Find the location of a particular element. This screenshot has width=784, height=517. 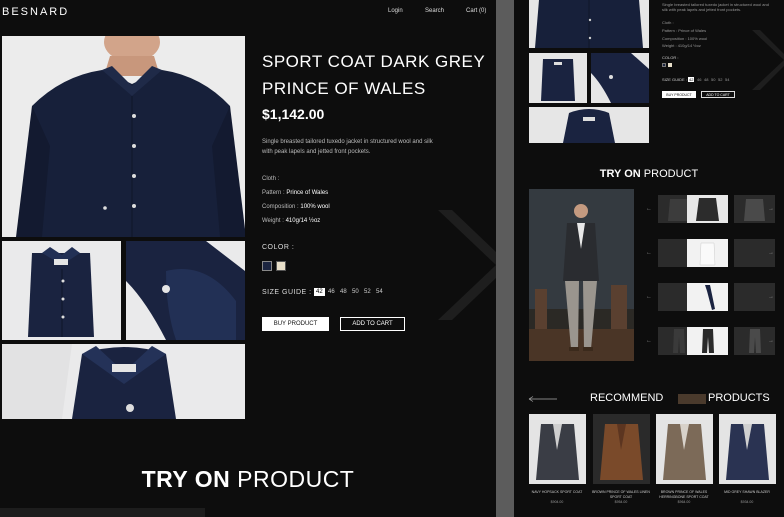

spec-pattern: Pattern : Prince of Wales is located at coordinates (295, 193).